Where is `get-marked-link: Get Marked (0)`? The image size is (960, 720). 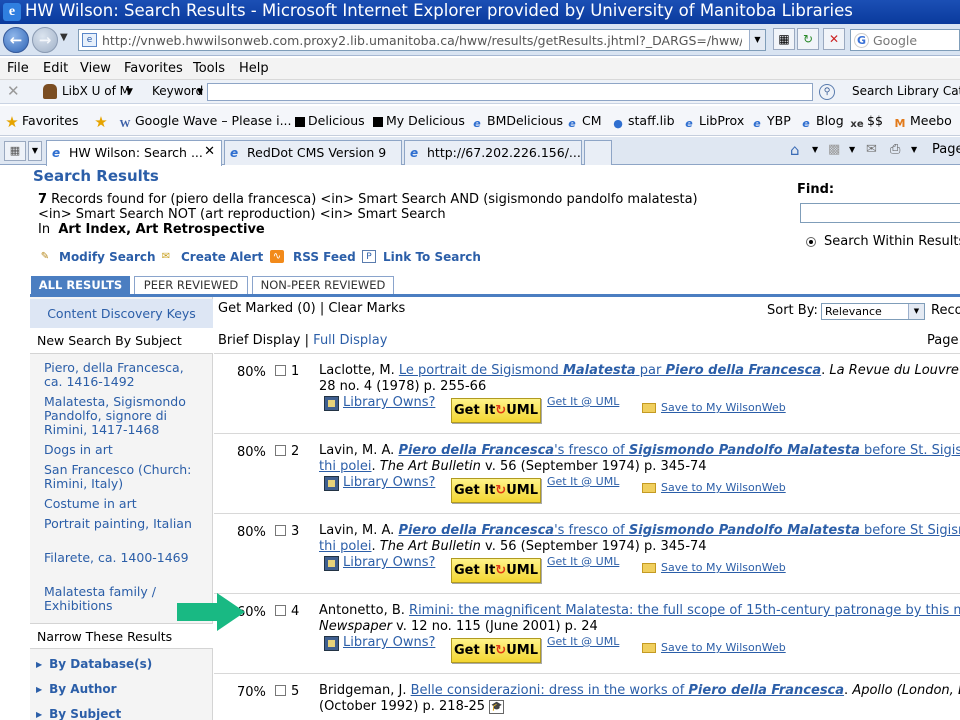 get-marked-link: Get Marked (0) is located at coordinates (267, 308).